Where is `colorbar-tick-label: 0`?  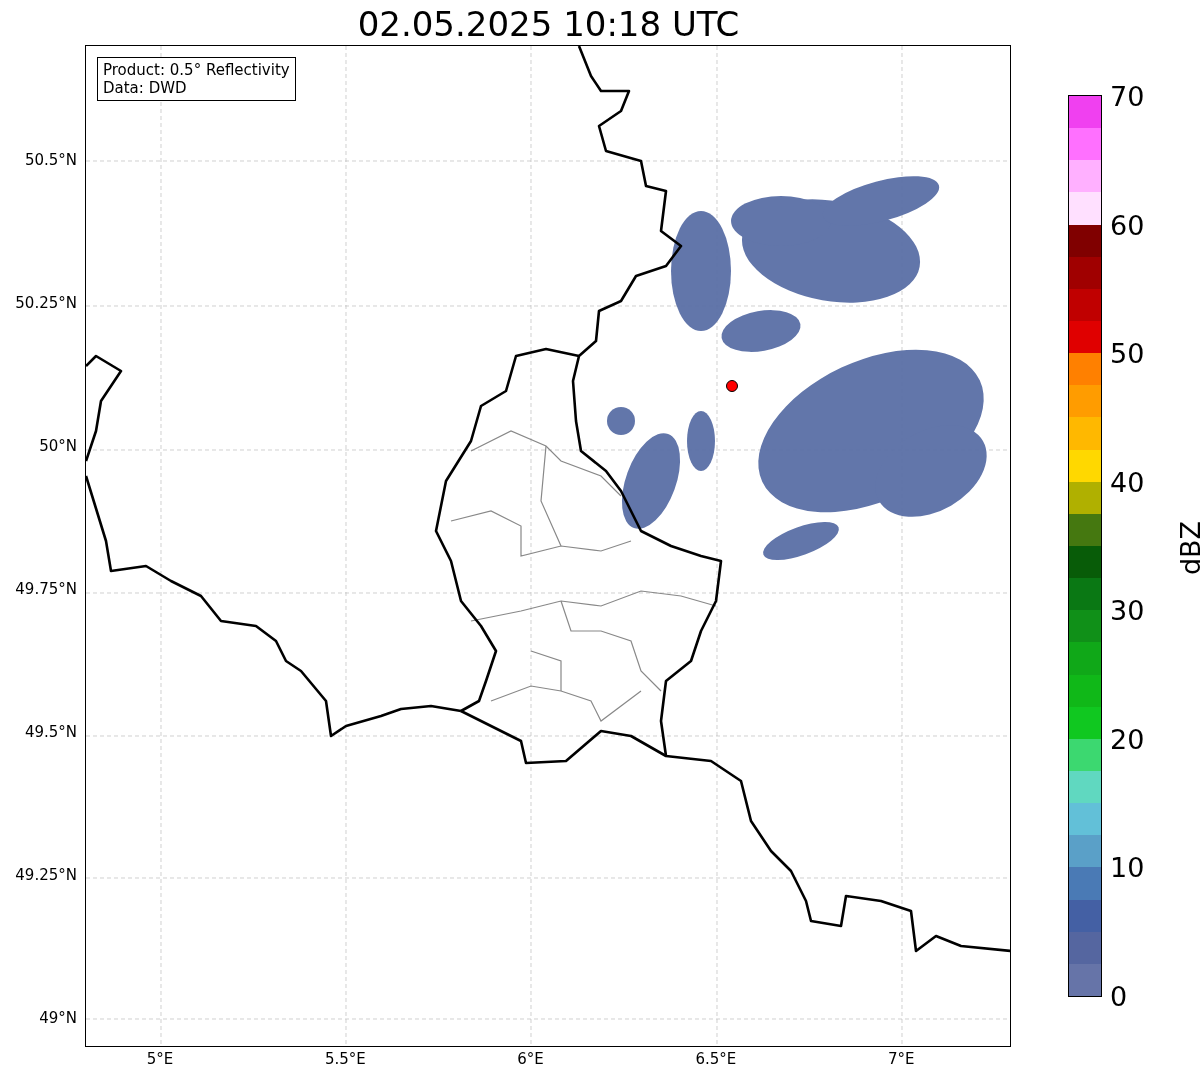 colorbar-tick-label: 0 is located at coordinates (1119, 996).